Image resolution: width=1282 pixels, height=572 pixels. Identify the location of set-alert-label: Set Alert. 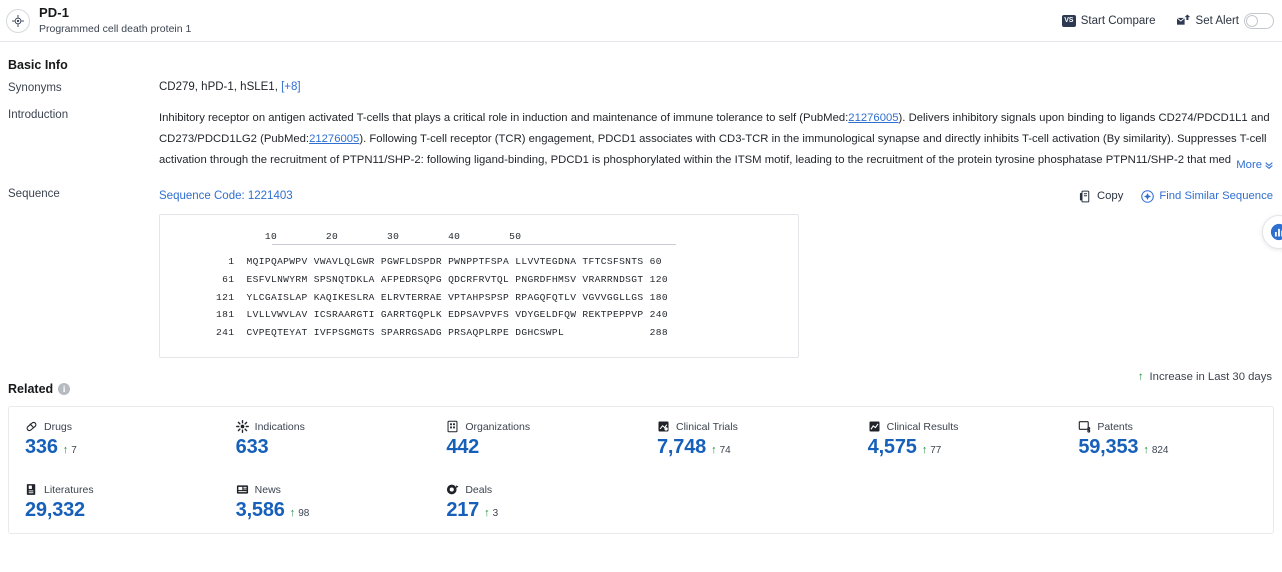
(1217, 20).